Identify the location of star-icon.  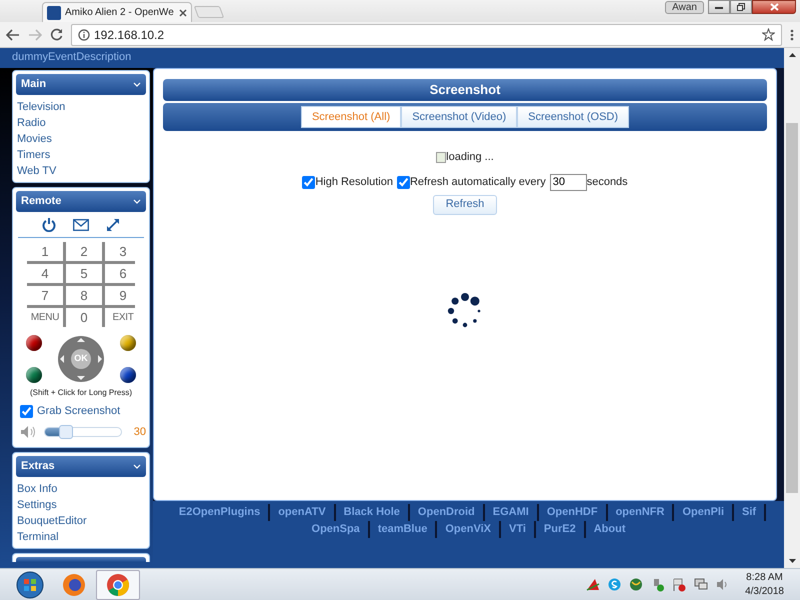
(768, 34).